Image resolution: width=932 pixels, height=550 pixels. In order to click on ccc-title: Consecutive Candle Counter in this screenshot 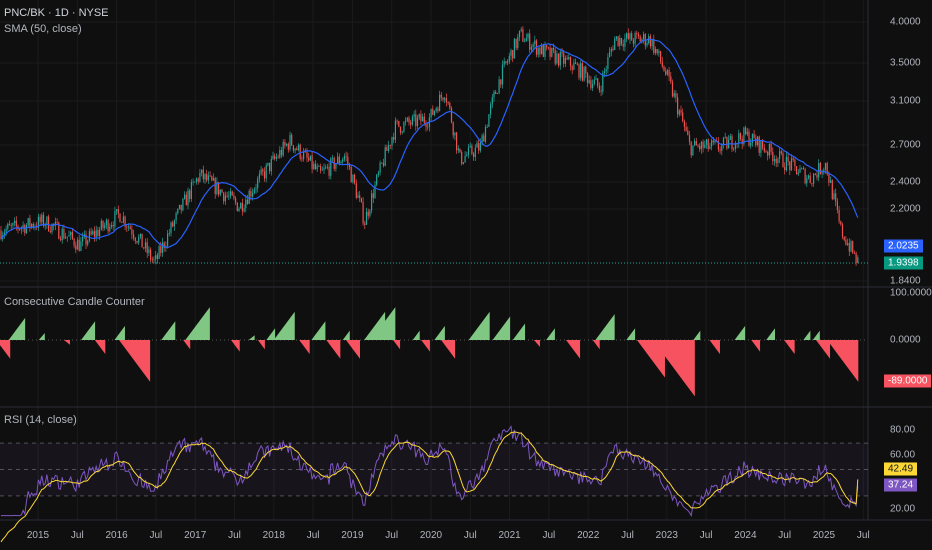, I will do `click(74, 302)`.